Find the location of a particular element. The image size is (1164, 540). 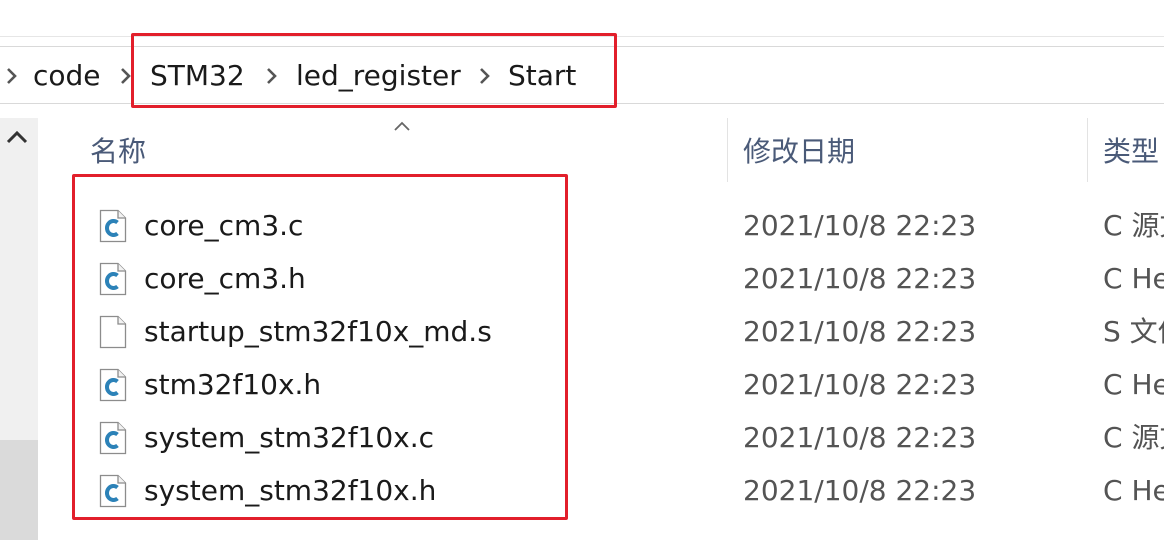

file-row: system_stm32f10x.c 2021/10/8 22:23 C 源文 is located at coordinates (602, 438).